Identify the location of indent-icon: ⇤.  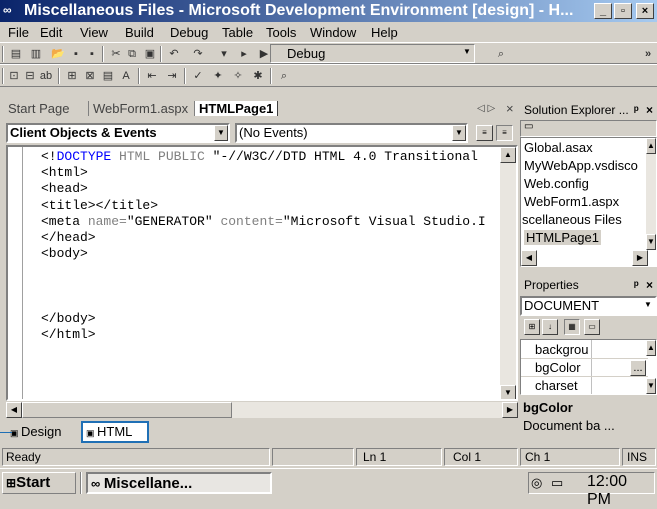
(152, 76).